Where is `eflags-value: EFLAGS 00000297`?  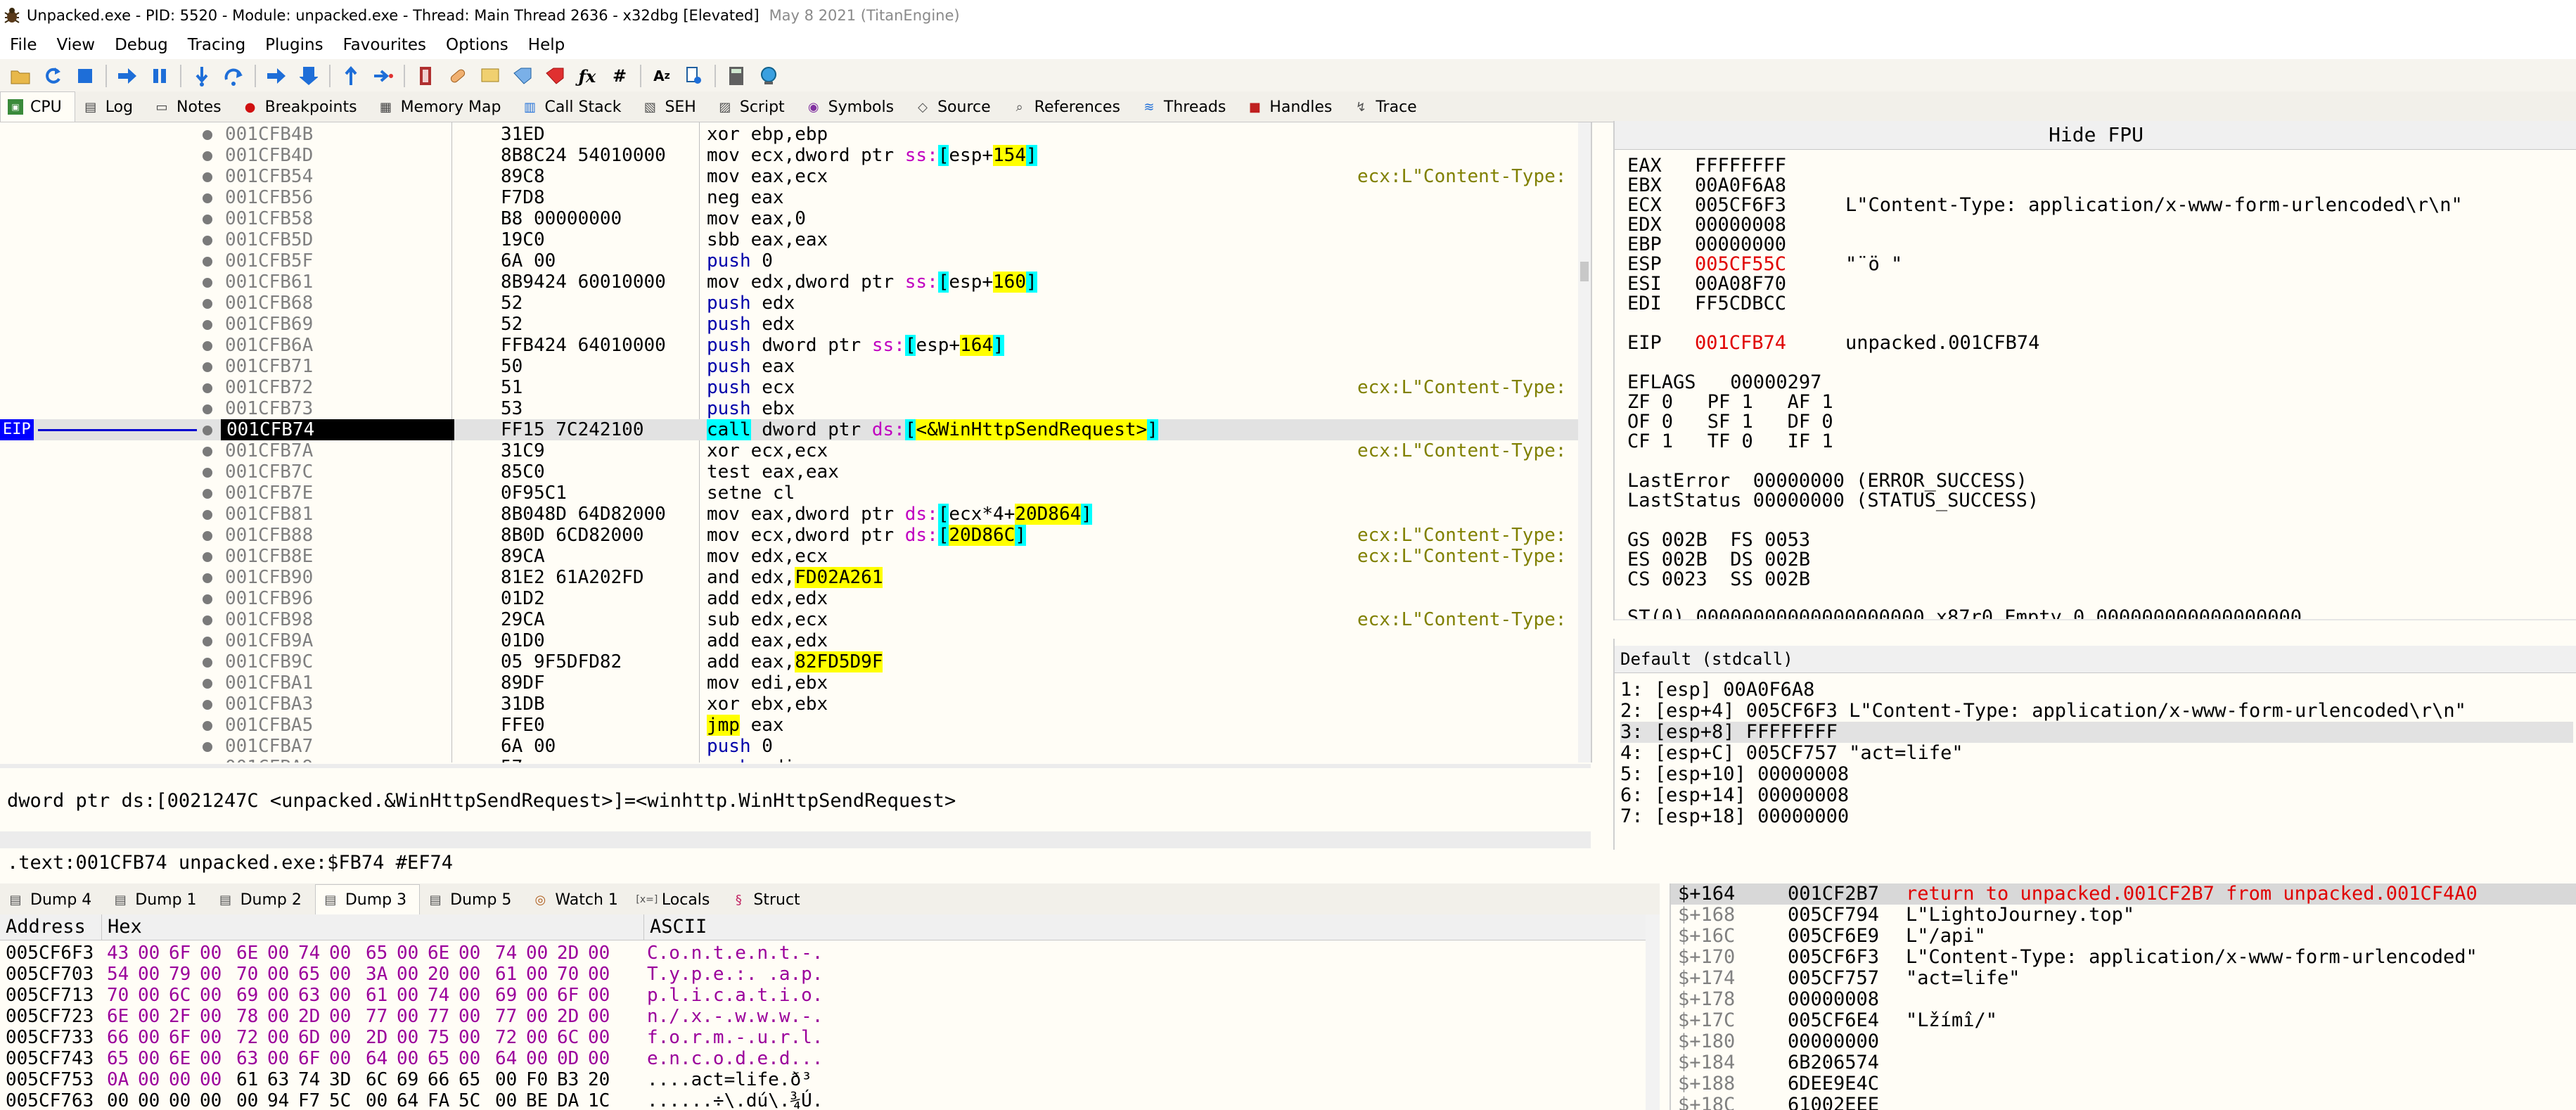
eflags-value: EFLAGS 00000297 is located at coordinates (1724, 383).